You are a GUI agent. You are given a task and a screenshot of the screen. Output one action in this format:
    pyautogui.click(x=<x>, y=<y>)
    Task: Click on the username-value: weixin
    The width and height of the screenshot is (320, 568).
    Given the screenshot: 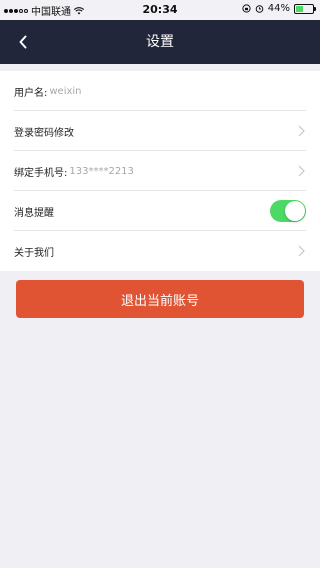 What is the action you would take?
    pyautogui.click(x=65, y=91)
    